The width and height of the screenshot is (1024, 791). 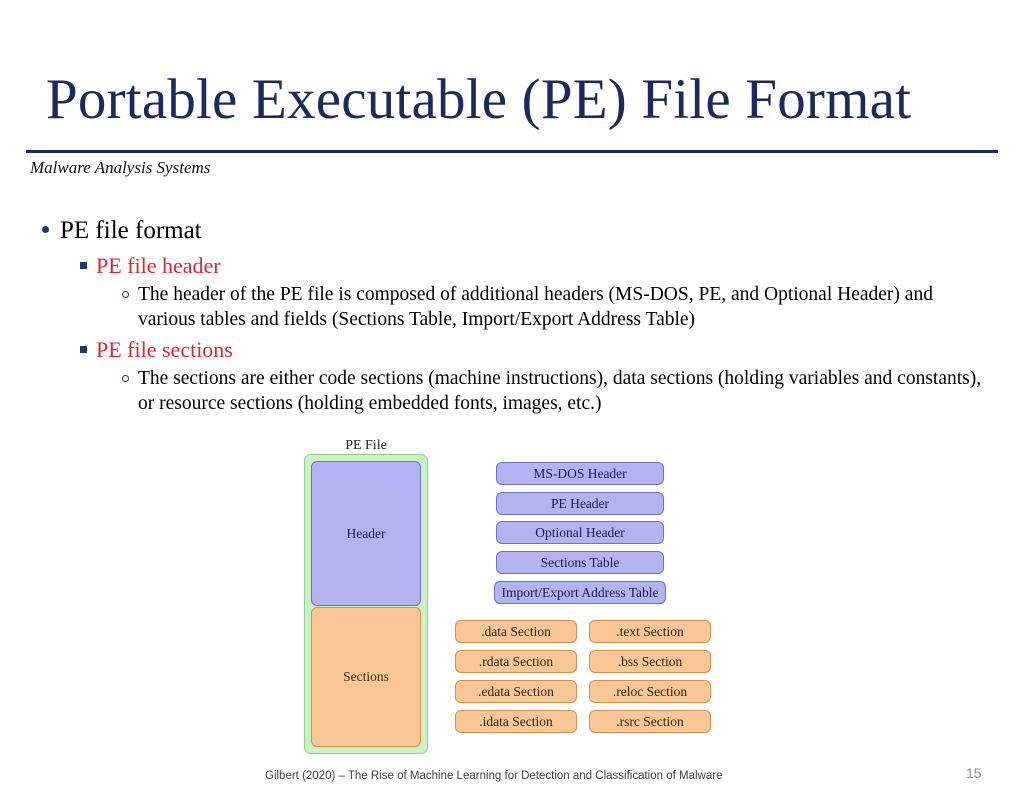 What do you see at coordinates (512, 151) in the screenshot?
I see `title-divider` at bounding box center [512, 151].